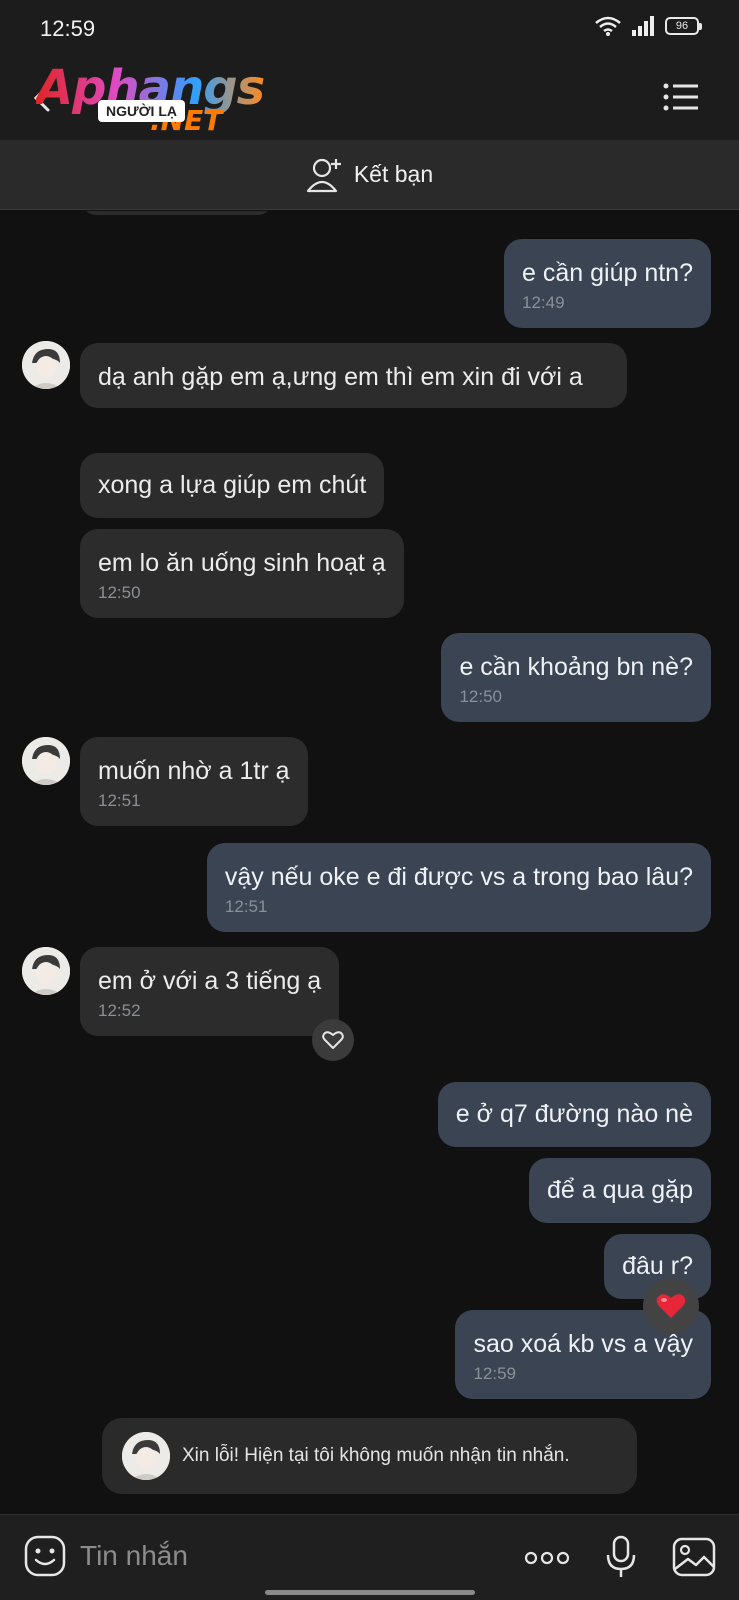 The height and width of the screenshot is (1600, 739). I want to click on message-text: em ở với a 3 tiếng ạ, so click(210, 981).